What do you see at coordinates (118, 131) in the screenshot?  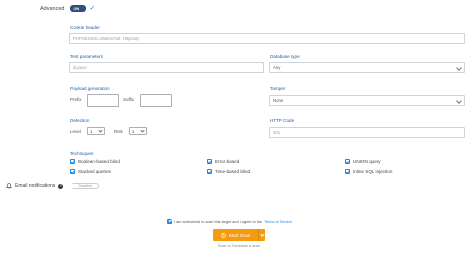 I see `risk-label: Risk` at bounding box center [118, 131].